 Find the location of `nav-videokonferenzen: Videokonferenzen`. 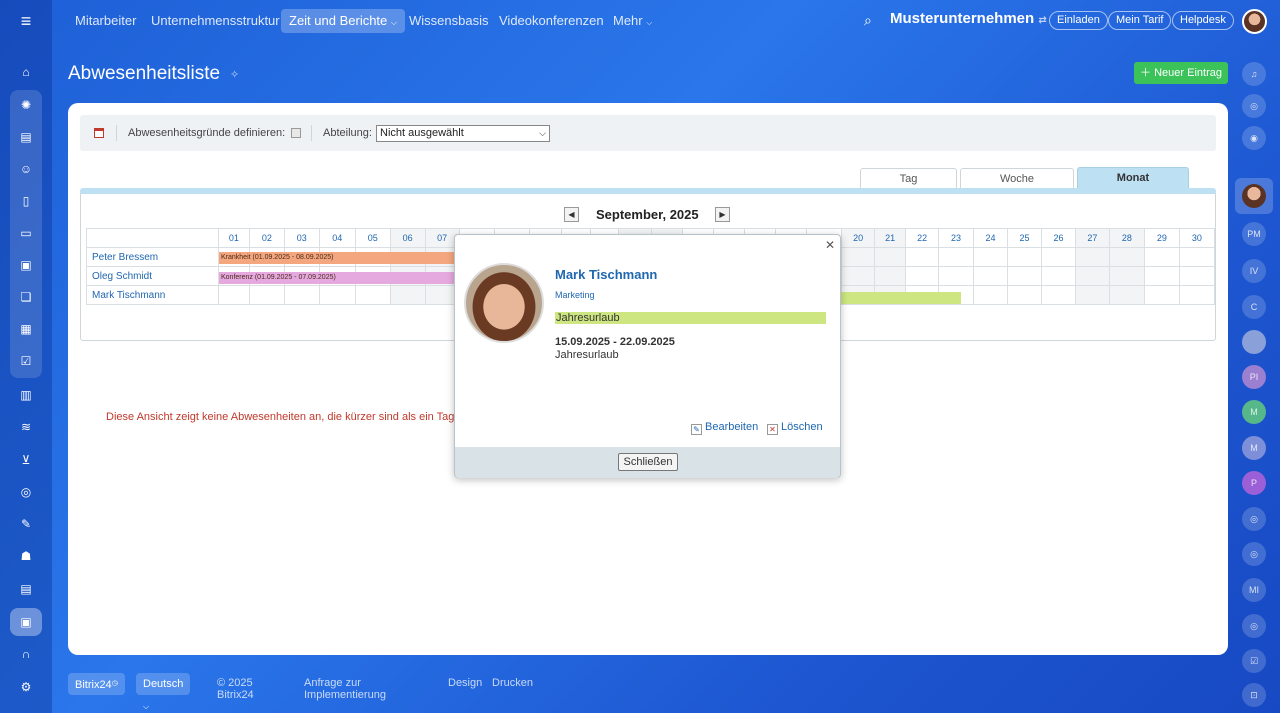

nav-videokonferenzen: Videokonferenzen is located at coordinates (551, 21).